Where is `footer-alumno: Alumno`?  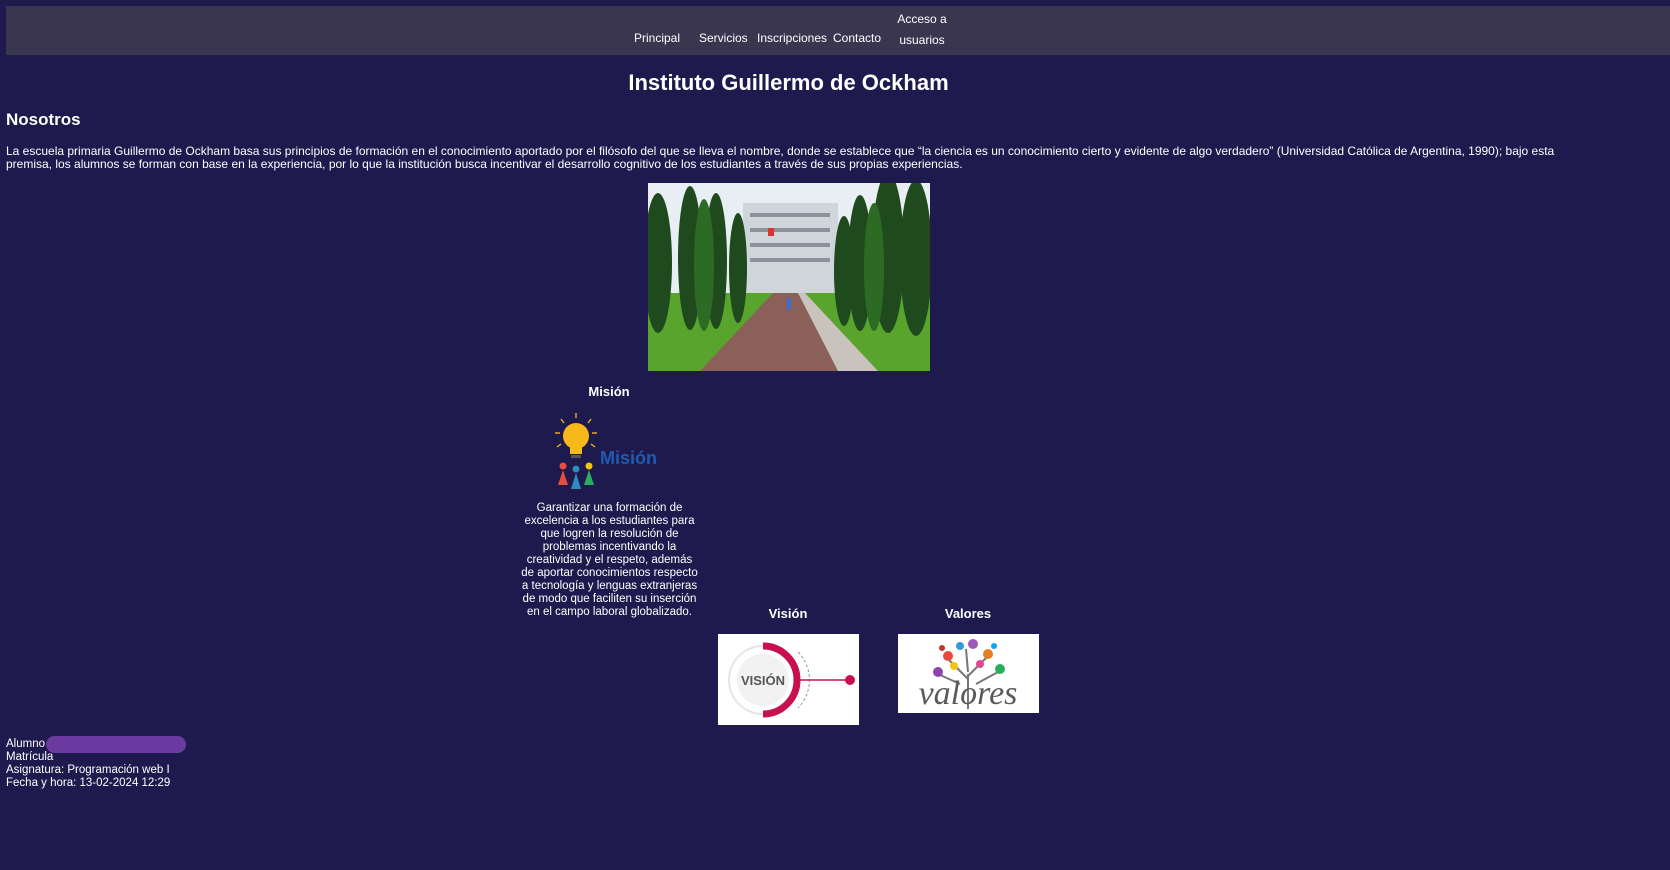
footer-alumno: Alumno is located at coordinates (25, 744).